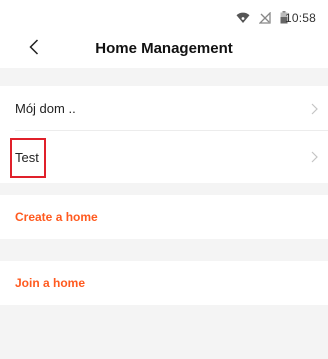  Describe the element at coordinates (27, 157) in the screenshot. I see `home-row-label: Test` at that location.